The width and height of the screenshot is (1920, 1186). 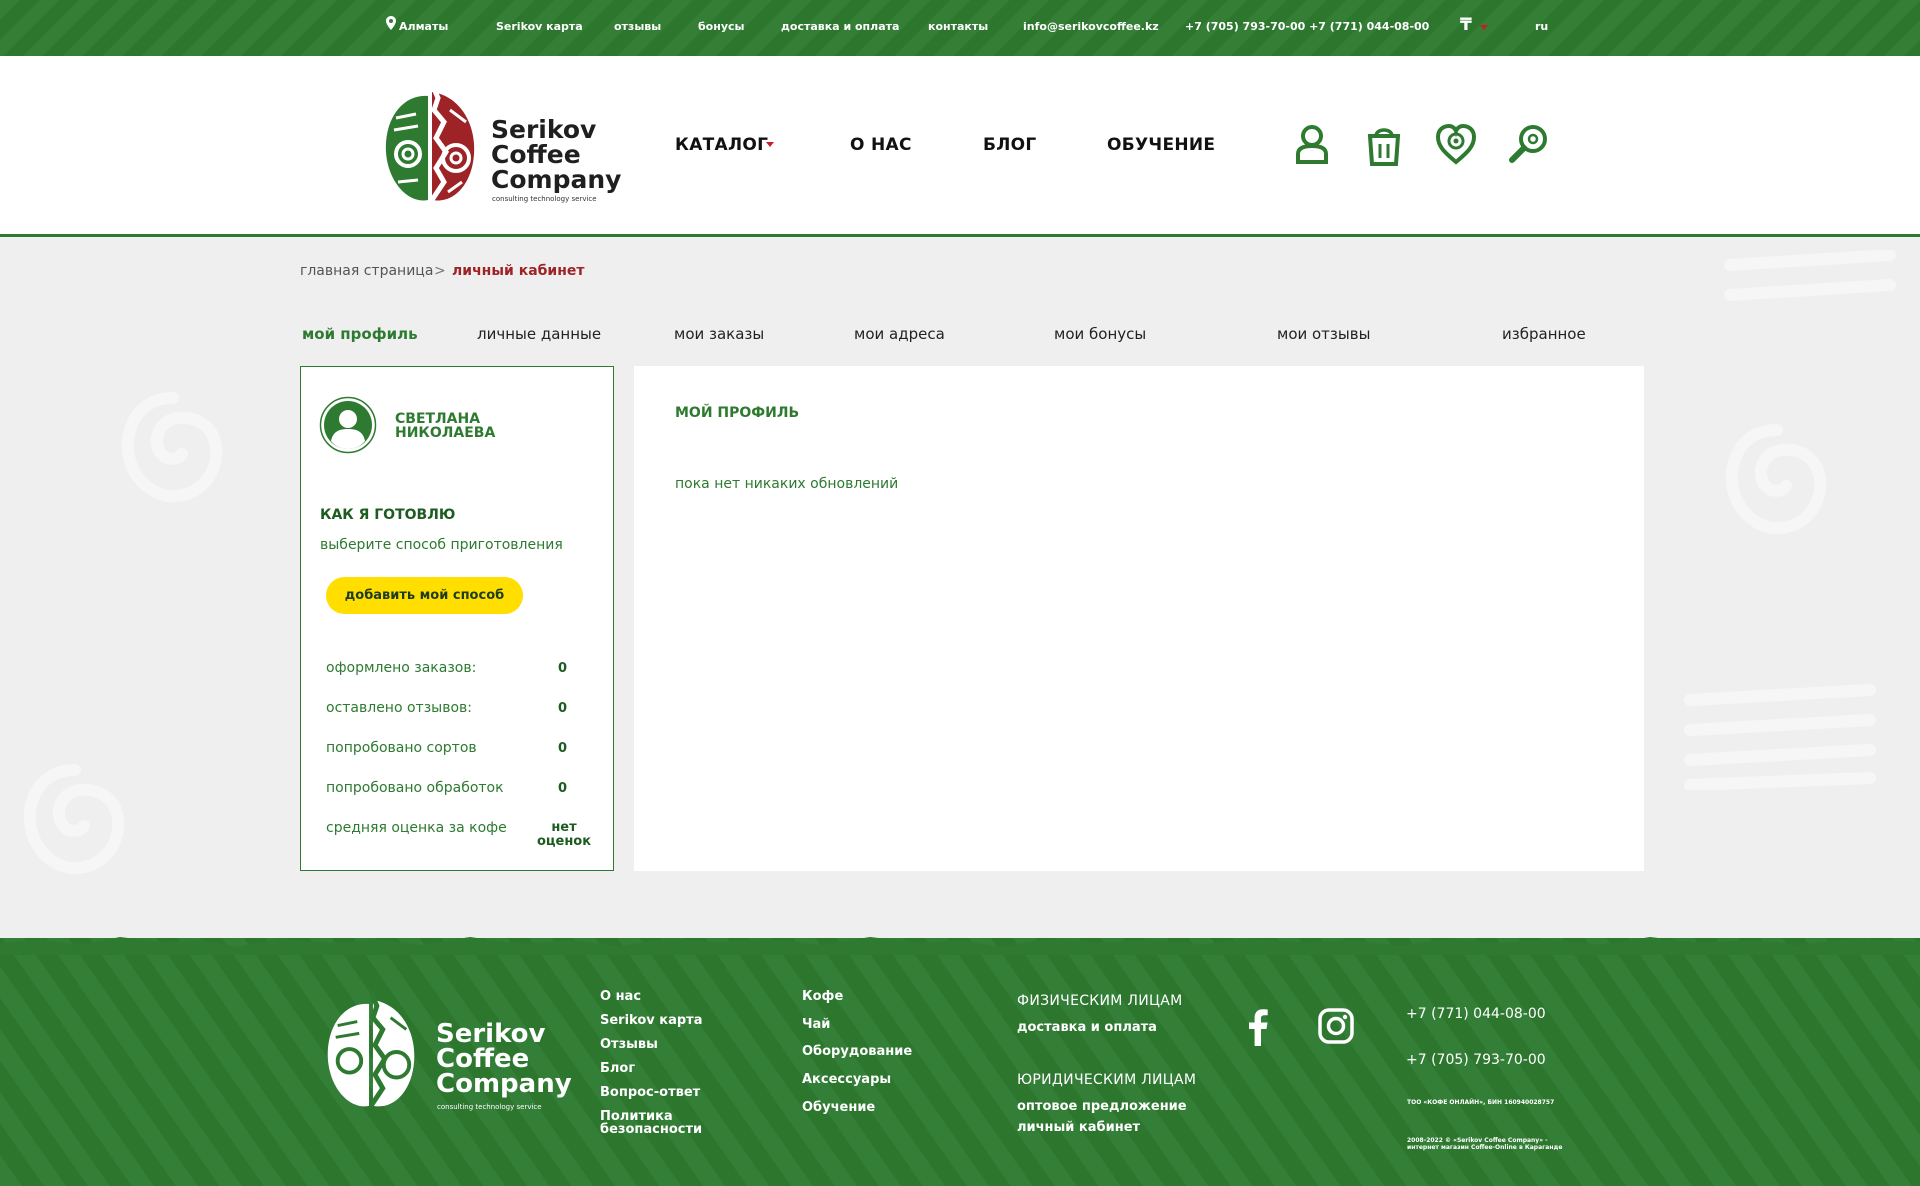 I want to click on footer-company-info: ТОО «КОФЕ ОНЛАЙН», БИН 160940028757, so click(x=1481, y=1102).